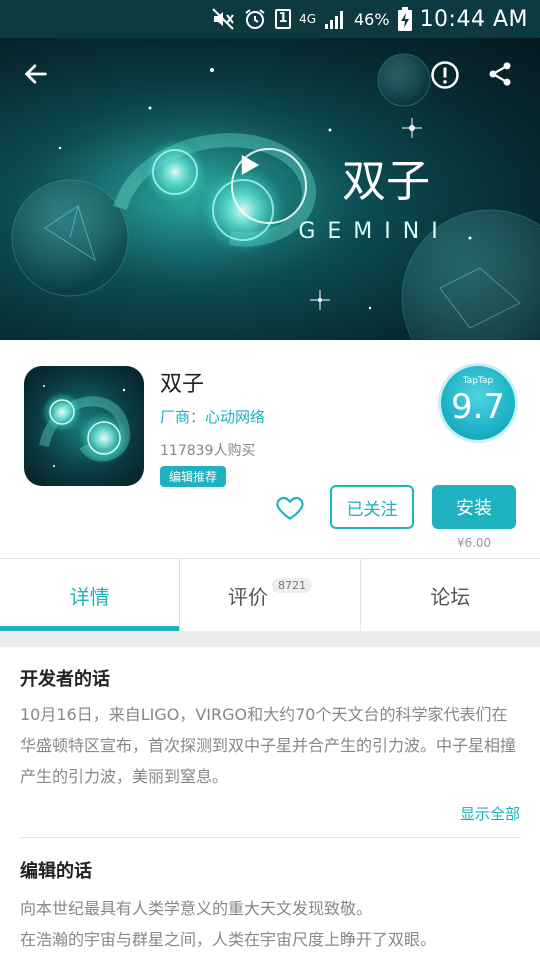  I want to click on back-button, so click(42, 80).